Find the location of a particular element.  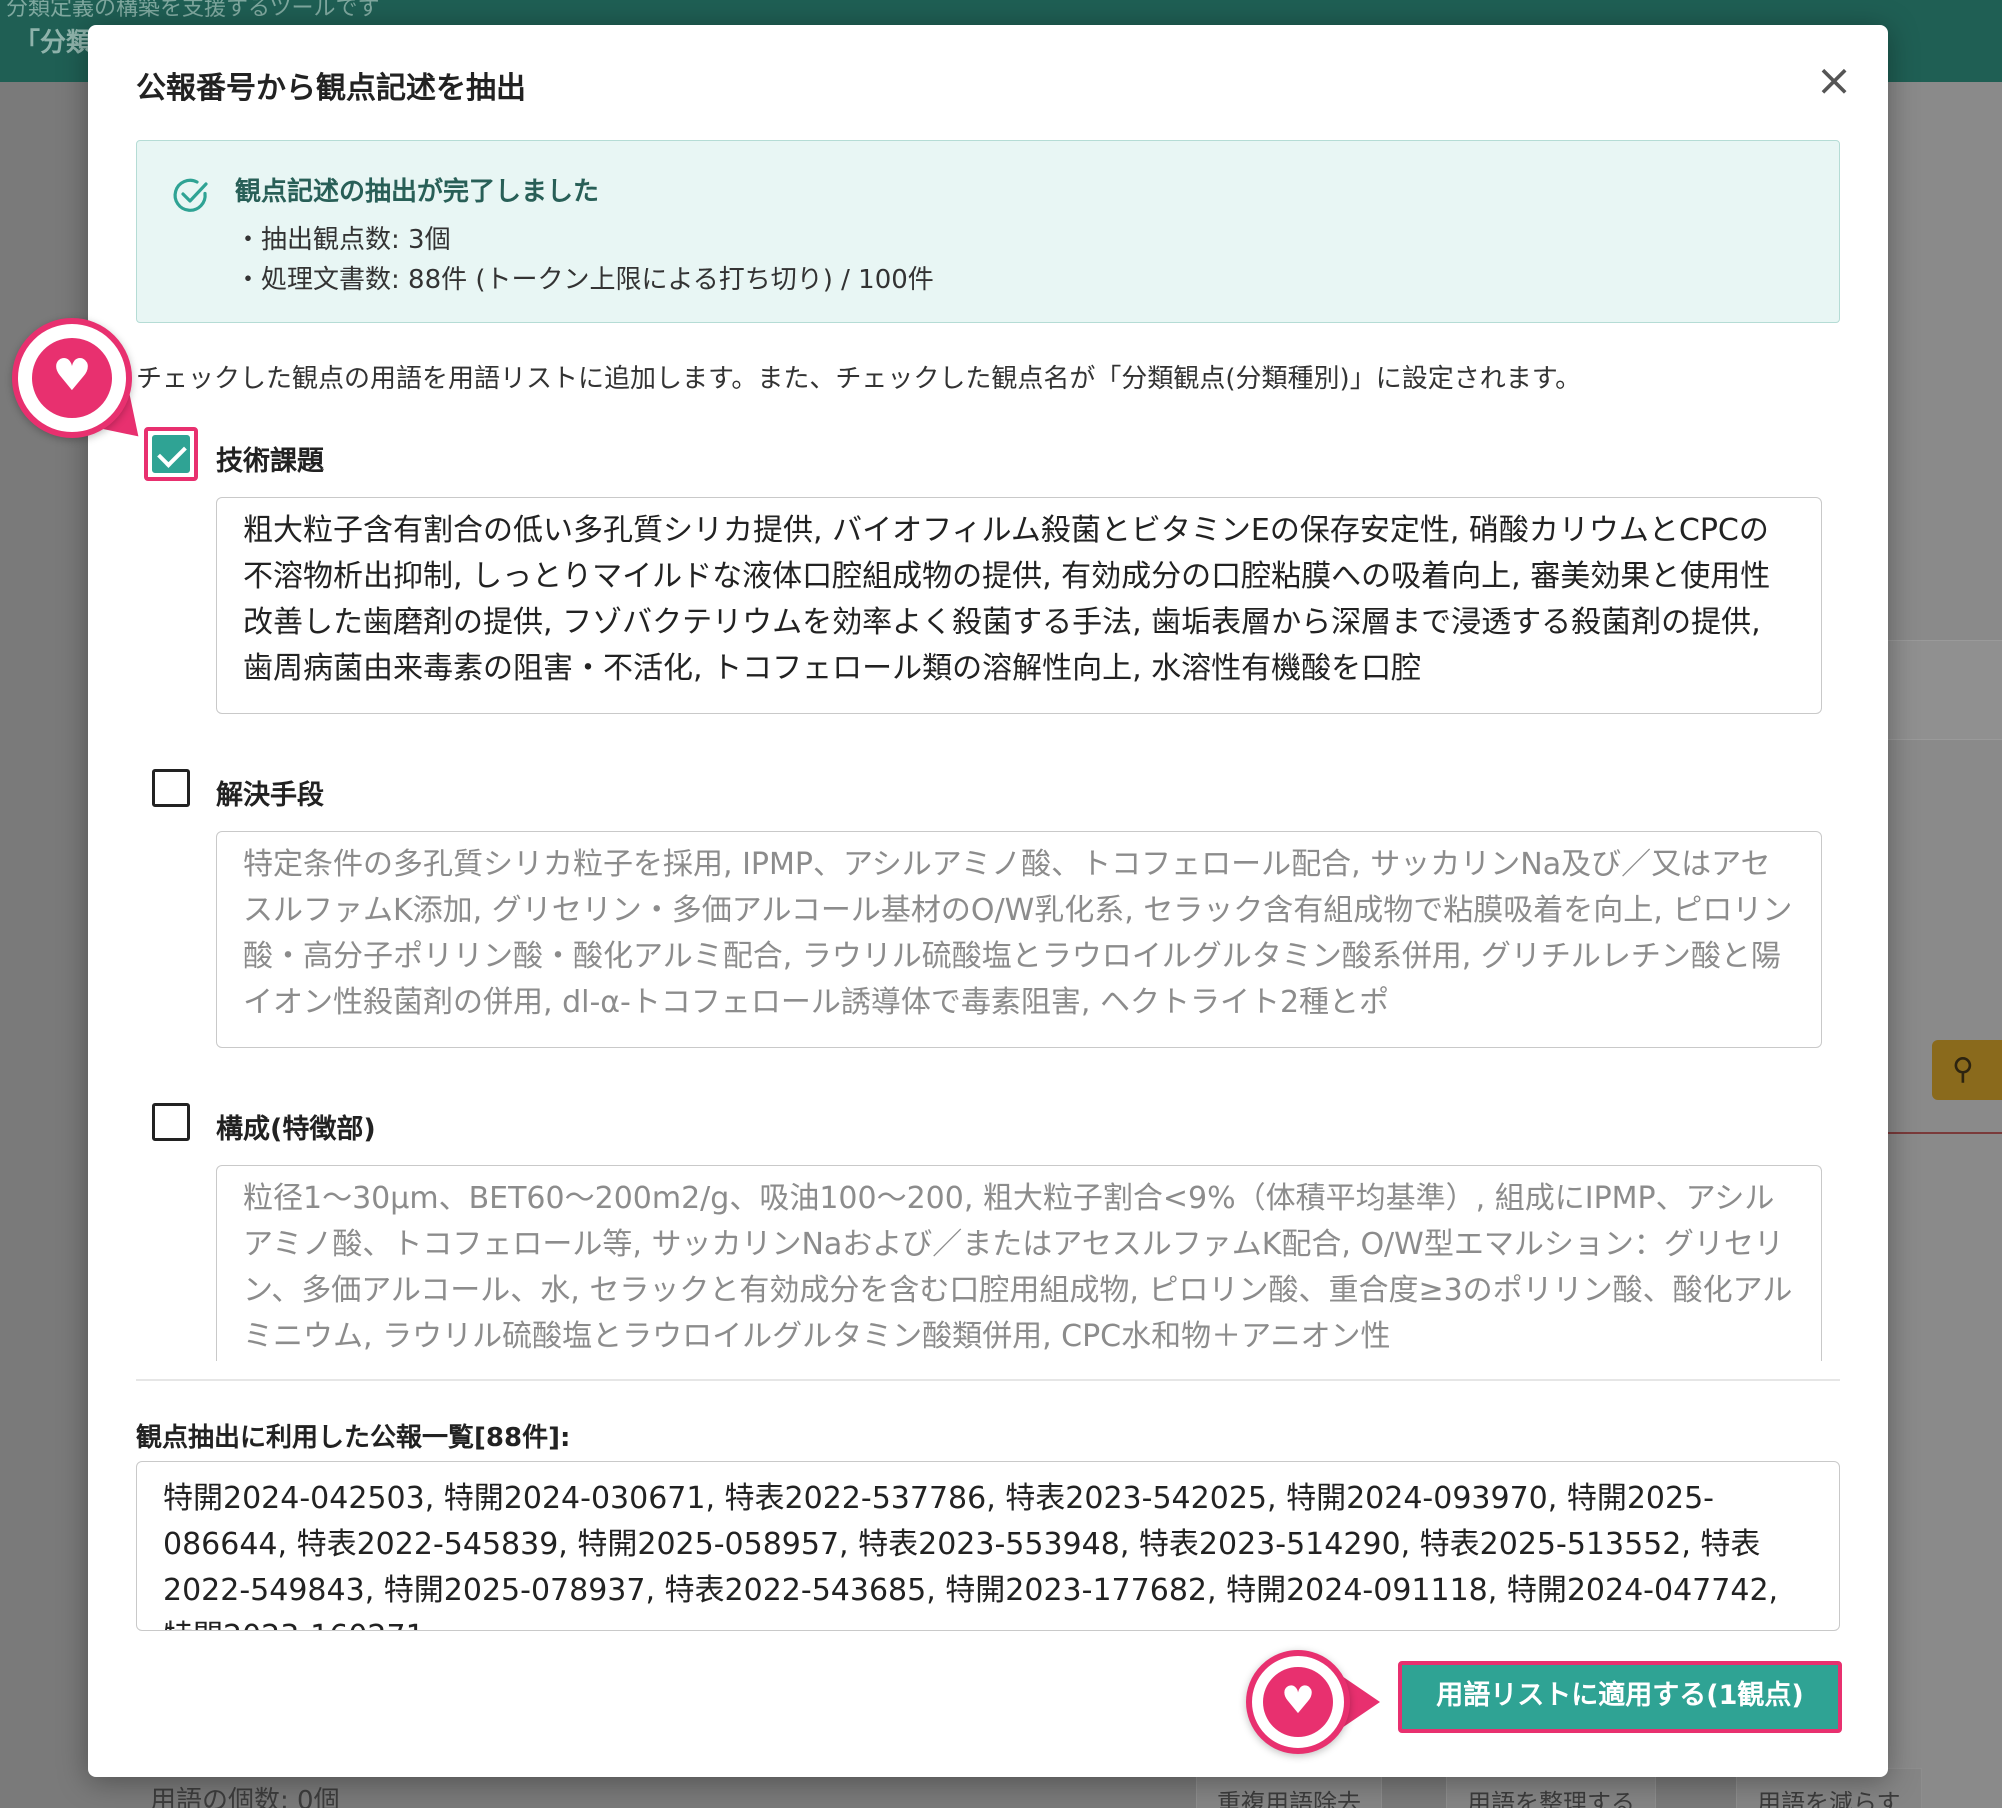

check-circle-icon is located at coordinates (190, 195).